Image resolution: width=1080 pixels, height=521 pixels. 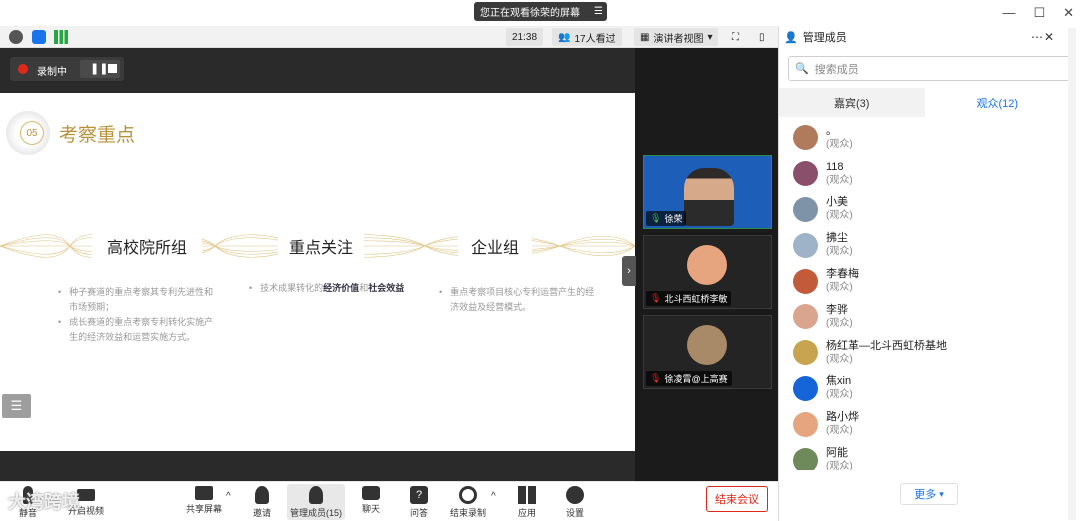 What do you see at coordinates (1008, 13) in the screenshot?
I see `minimize-icon: —` at bounding box center [1008, 13].